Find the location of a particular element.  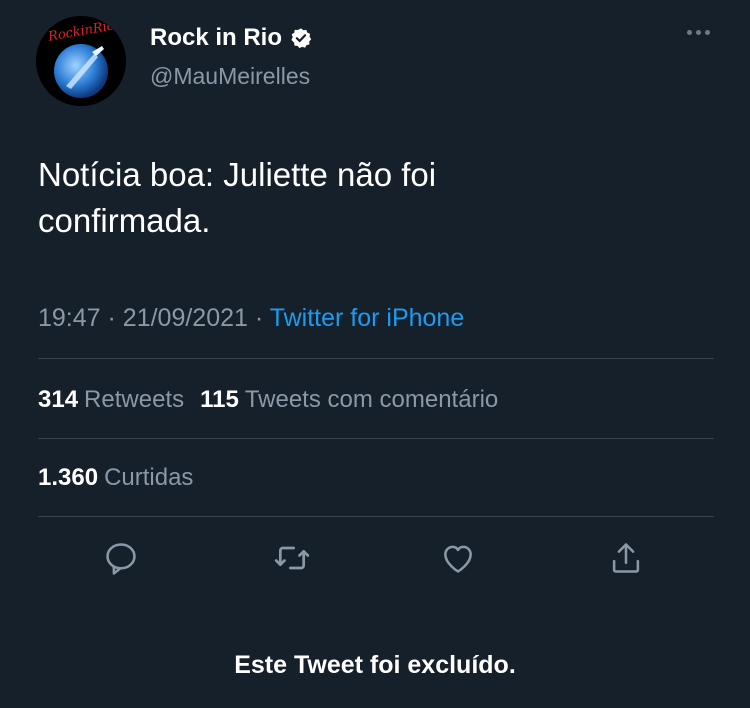

retweet-stats-row: 314 Retweets 115 Tweets com comentário is located at coordinates (268, 400).